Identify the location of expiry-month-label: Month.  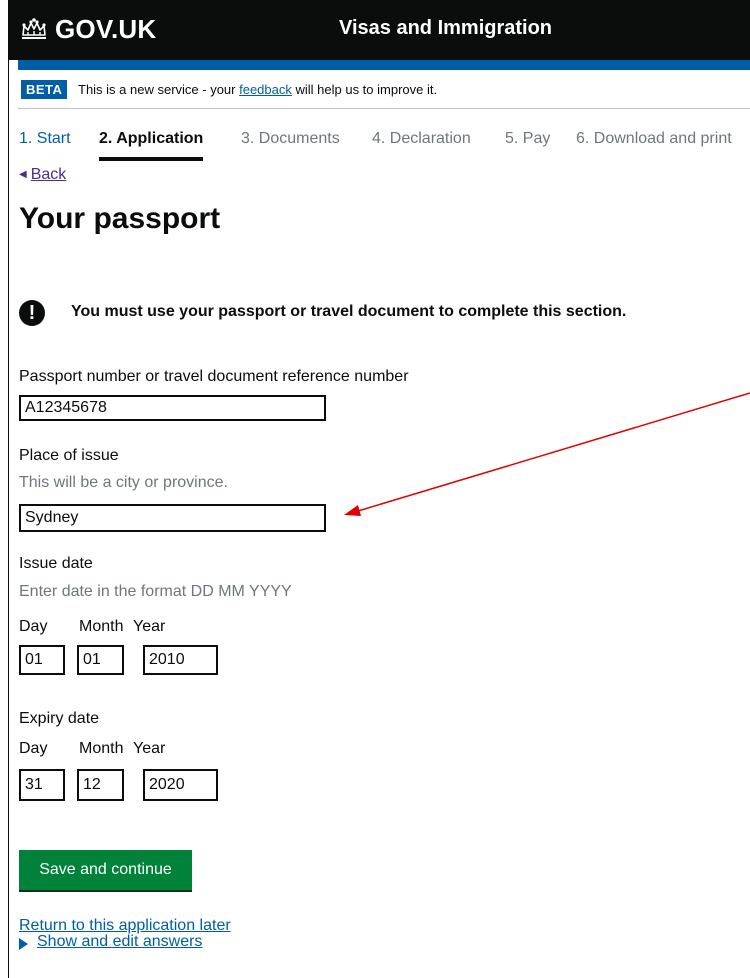
(101, 748).